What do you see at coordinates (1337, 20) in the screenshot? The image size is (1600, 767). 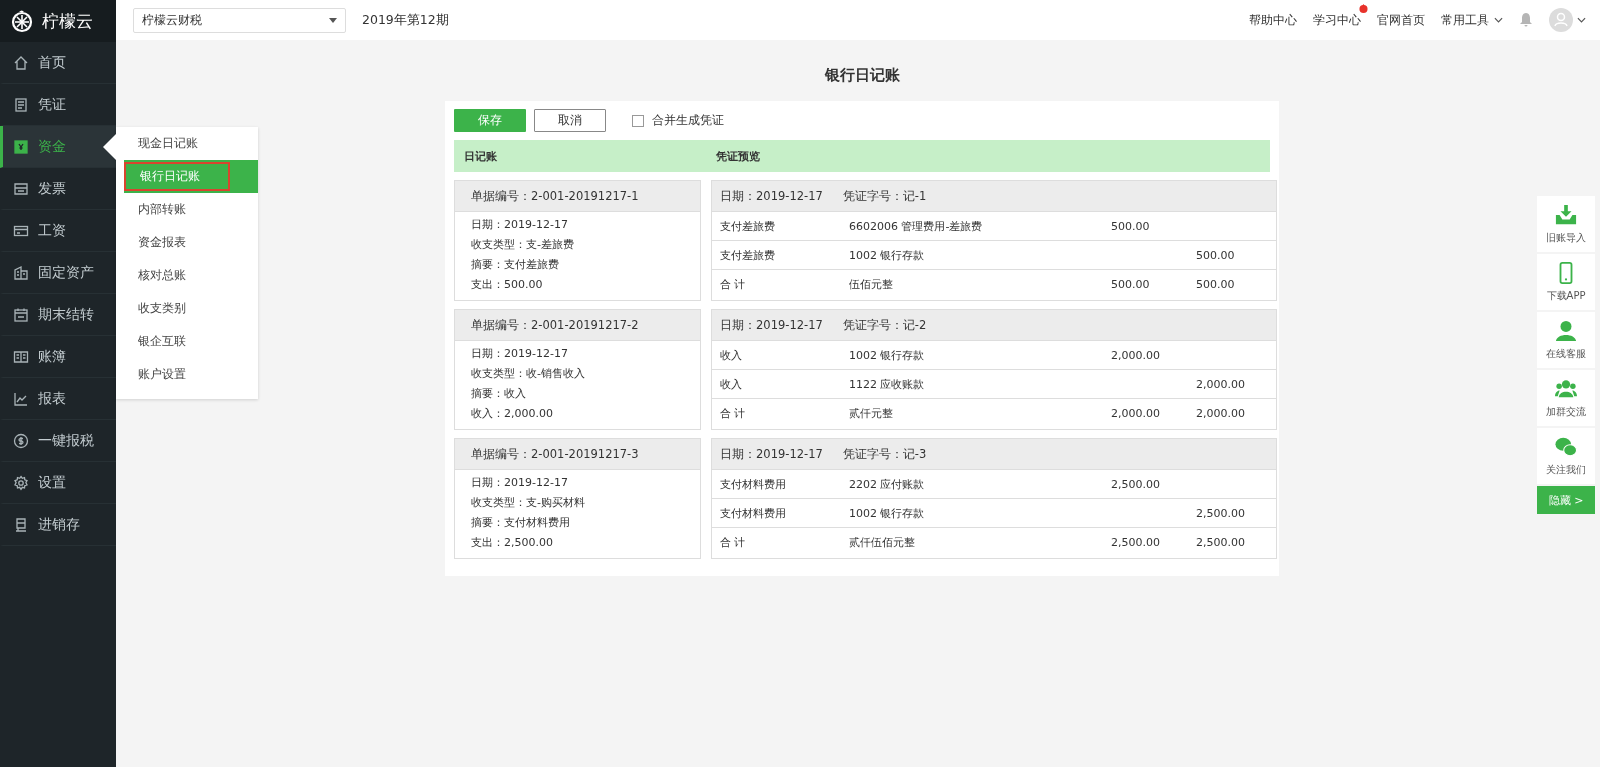 I see `top-link: 学习中心` at bounding box center [1337, 20].